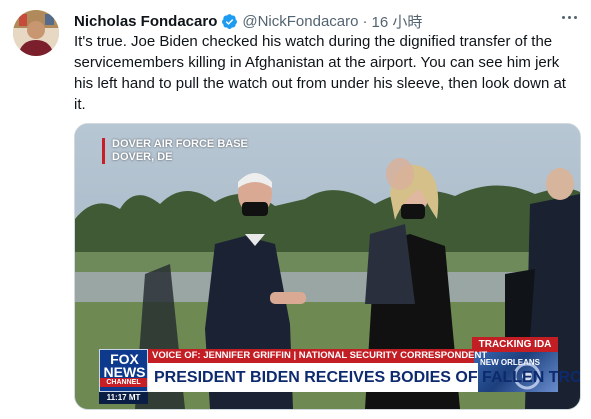  What do you see at coordinates (569, 17) in the screenshot?
I see `more-options-icon` at bounding box center [569, 17].